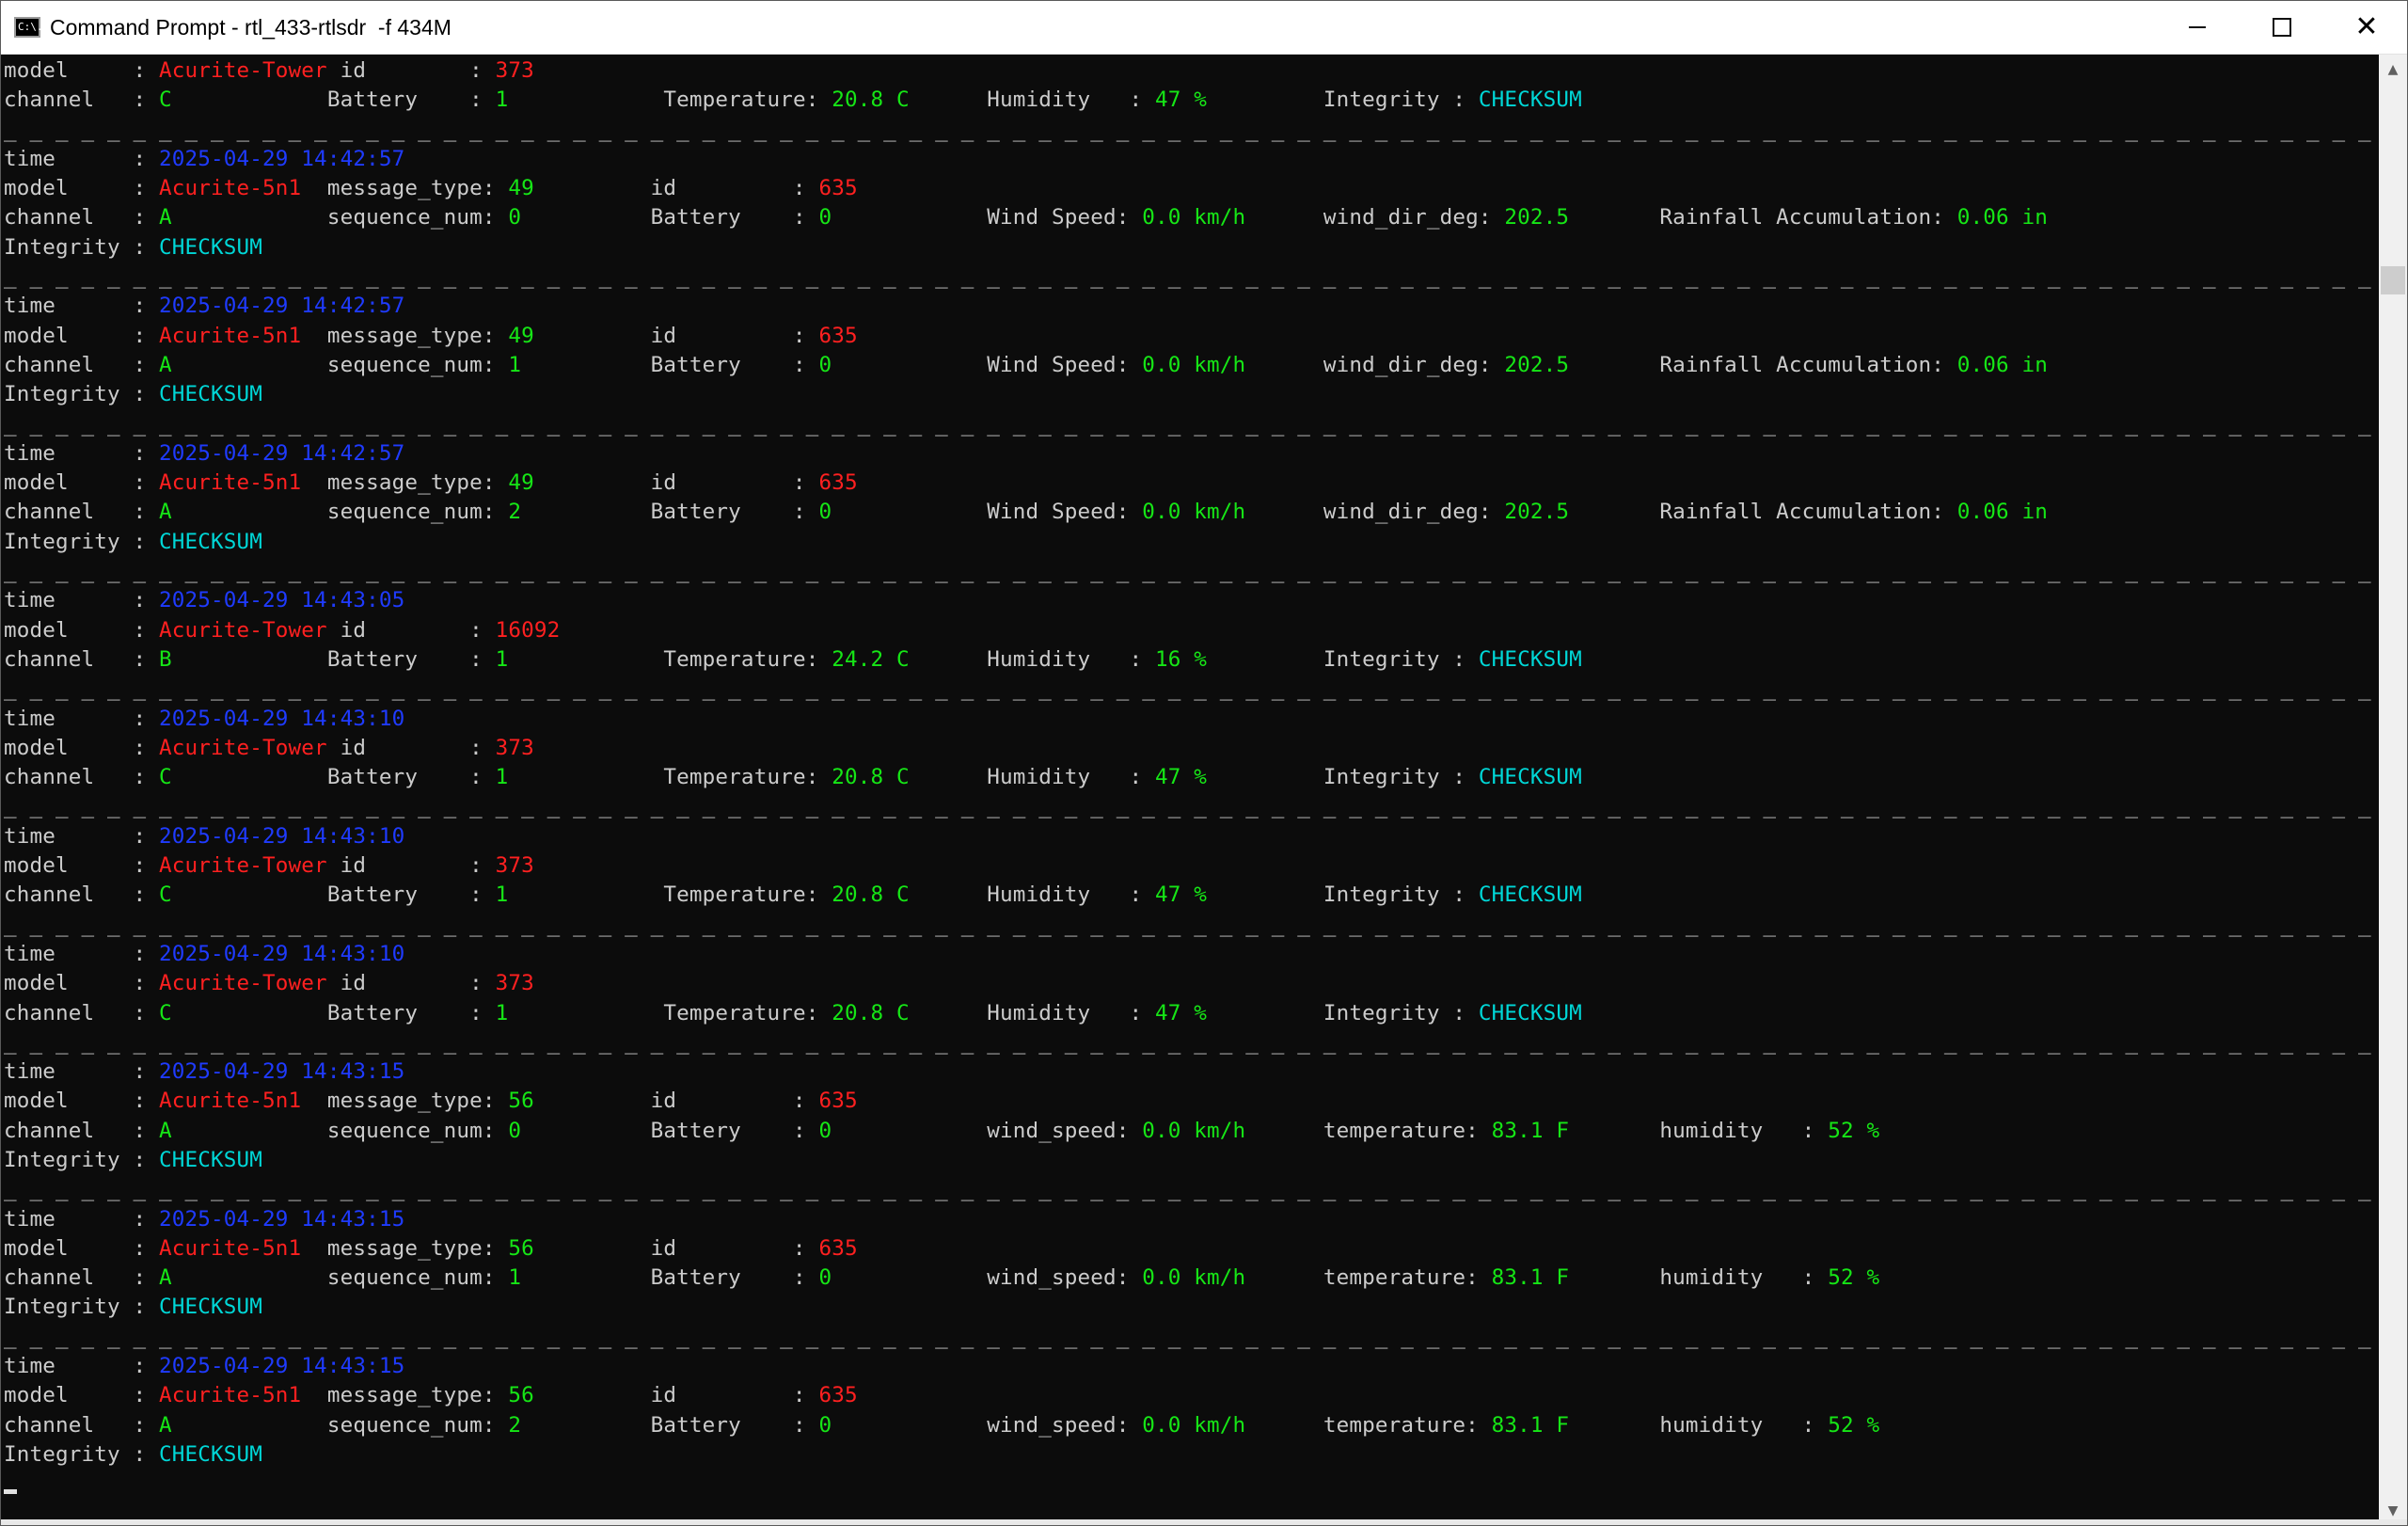  Describe the element at coordinates (1033, 895) in the screenshot. I see `field-label: Humidity :` at that location.